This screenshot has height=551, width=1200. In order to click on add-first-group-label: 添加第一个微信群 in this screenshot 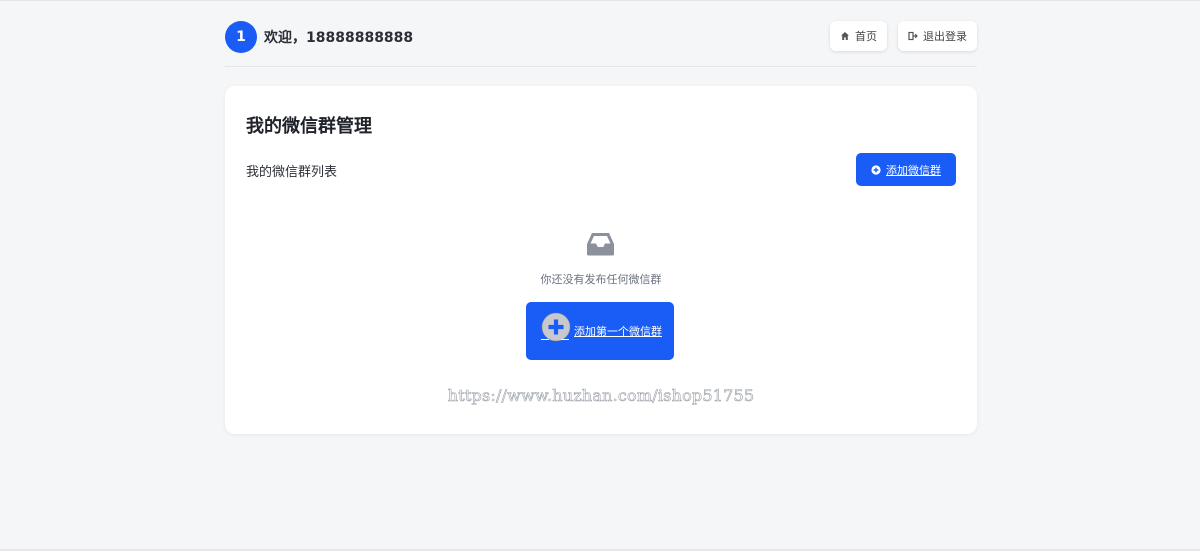, I will do `click(618, 331)`.